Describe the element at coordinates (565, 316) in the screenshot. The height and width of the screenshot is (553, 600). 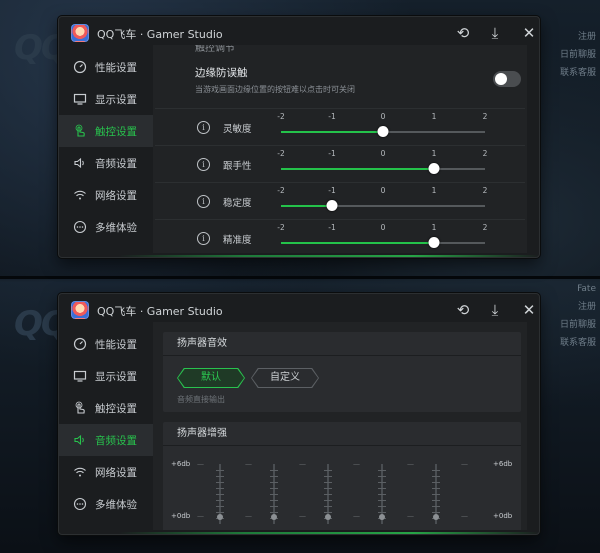
I see `background-side-menu: Fate 注册 日前聊服 联系客服` at that location.